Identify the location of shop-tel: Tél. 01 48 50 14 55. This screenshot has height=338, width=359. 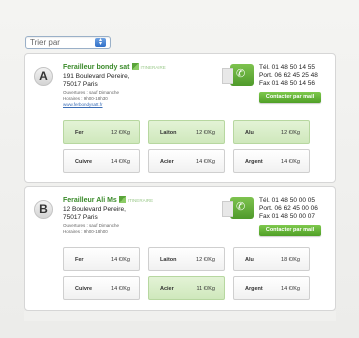
(287, 67).